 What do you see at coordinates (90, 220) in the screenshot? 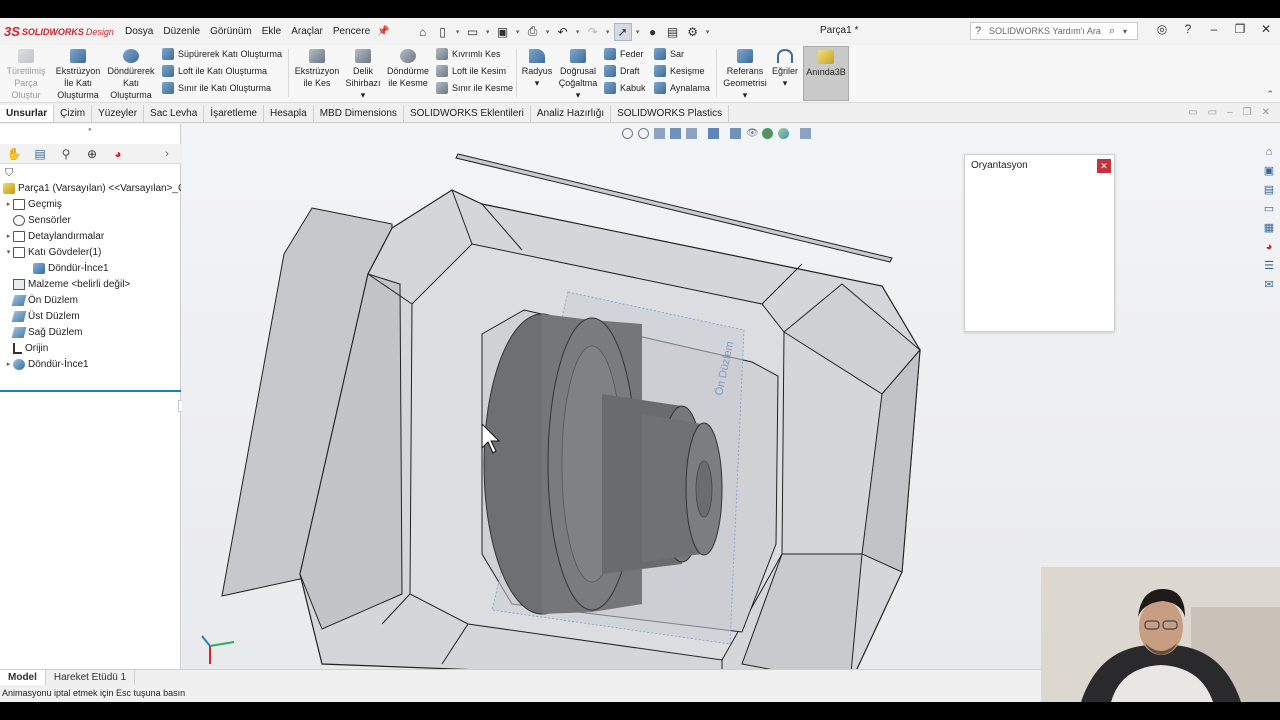
I see `tree-item-sensors: Sensörler` at bounding box center [90, 220].